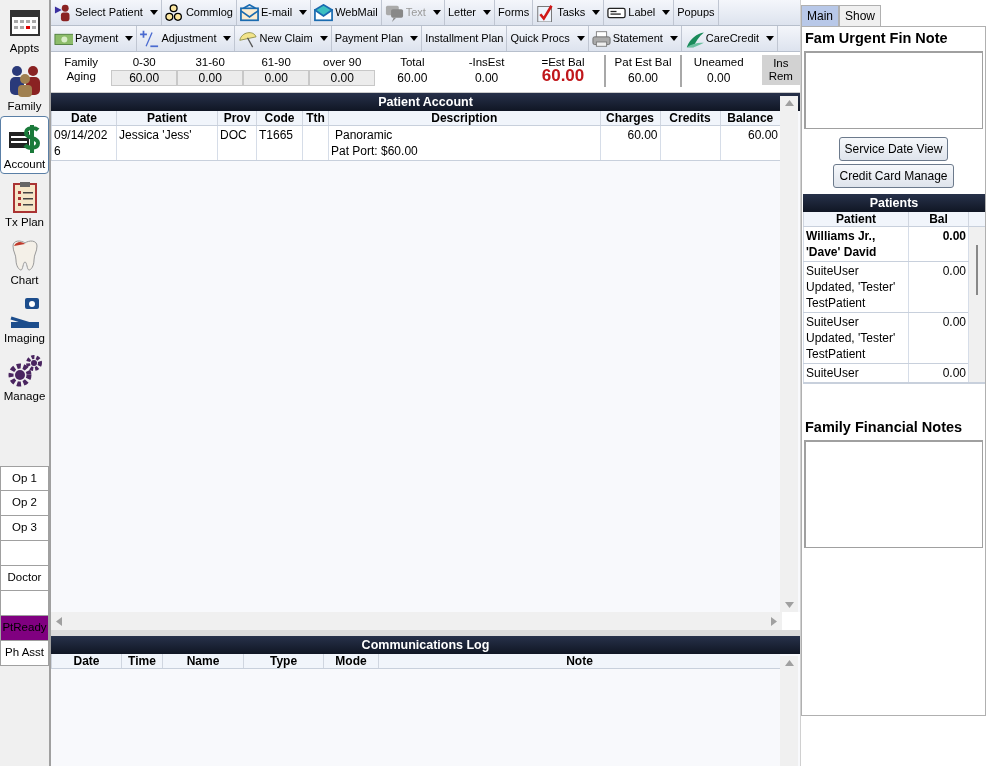  Describe the element at coordinates (425, 645) in the screenshot. I see `grid-title: Communications Log` at that location.